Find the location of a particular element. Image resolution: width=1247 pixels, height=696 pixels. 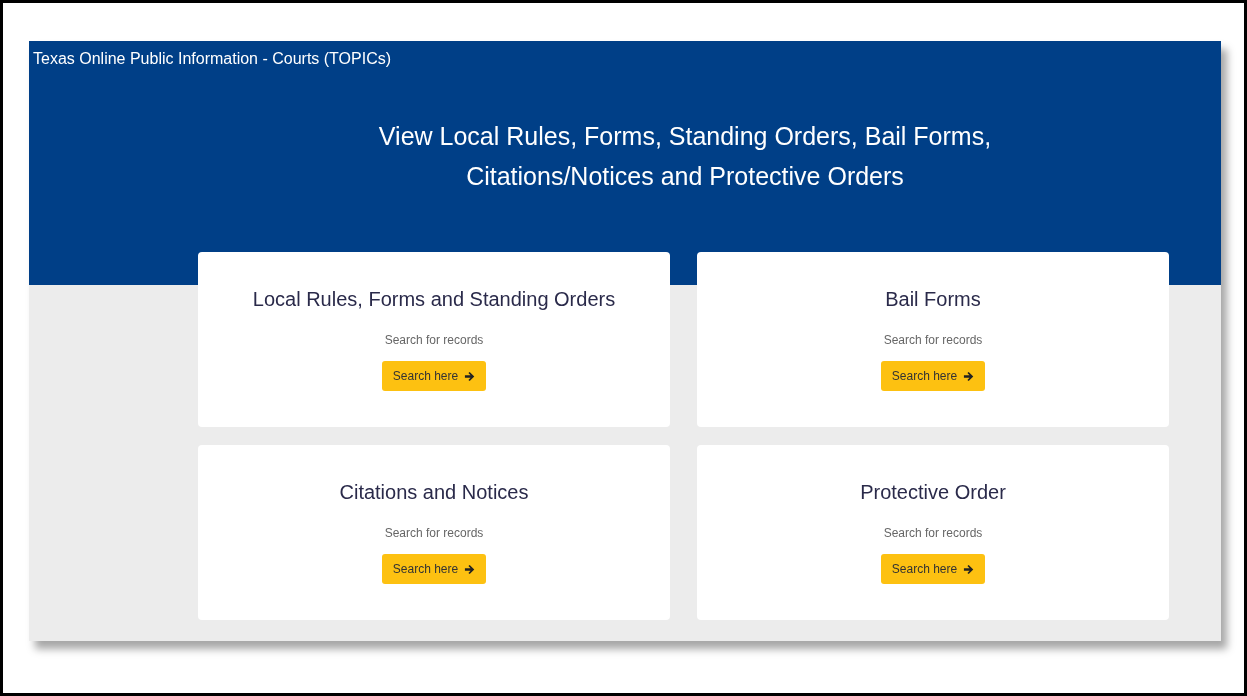

card-title: Bail Forms is located at coordinates (933, 299).